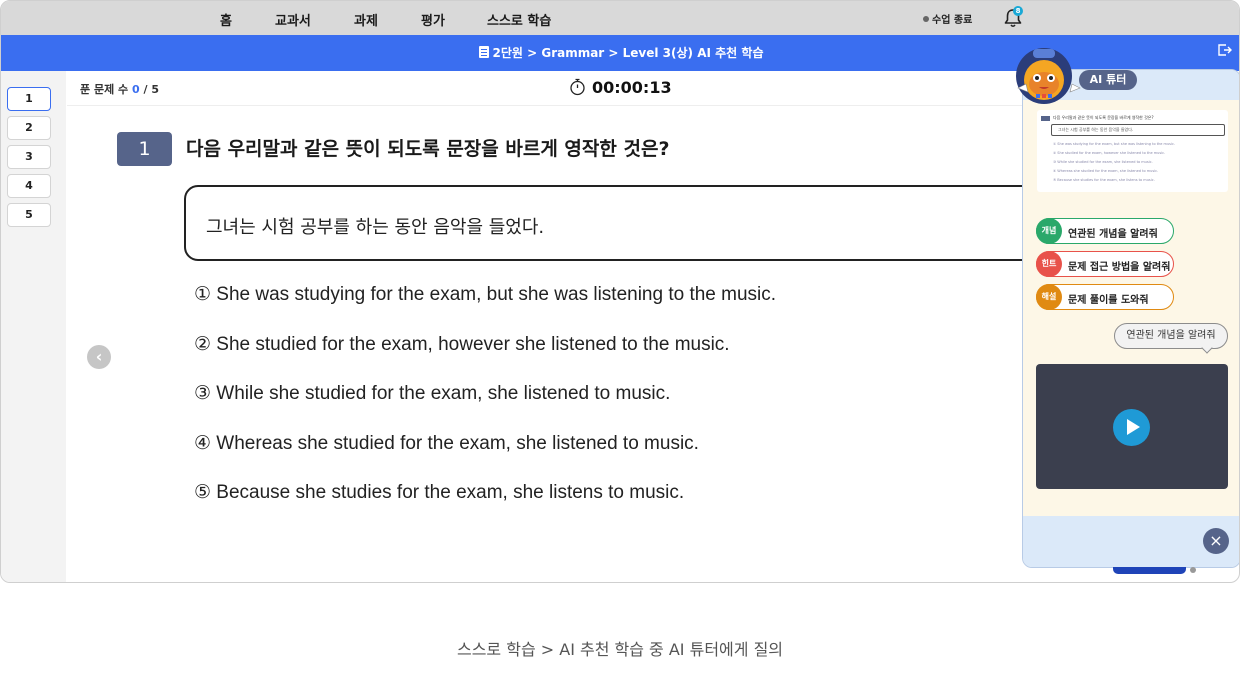 The image size is (1240, 690). What do you see at coordinates (1113, 234) in the screenshot?
I see `chip-concept-label: 연관된 개념을 알려줘` at bounding box center [1113, 234].